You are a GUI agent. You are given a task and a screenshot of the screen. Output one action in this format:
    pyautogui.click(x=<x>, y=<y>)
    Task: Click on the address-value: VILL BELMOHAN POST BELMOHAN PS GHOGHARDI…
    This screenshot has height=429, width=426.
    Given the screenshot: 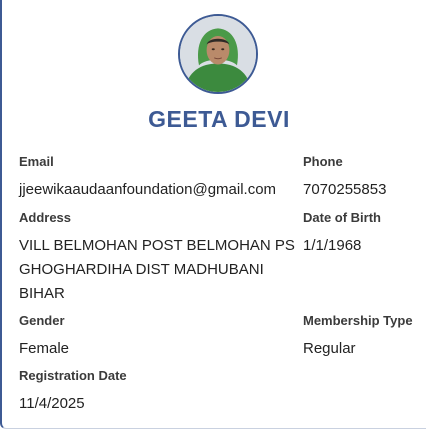 What is the action you would take?
    pyautogui.click(x=157, y=269)
    